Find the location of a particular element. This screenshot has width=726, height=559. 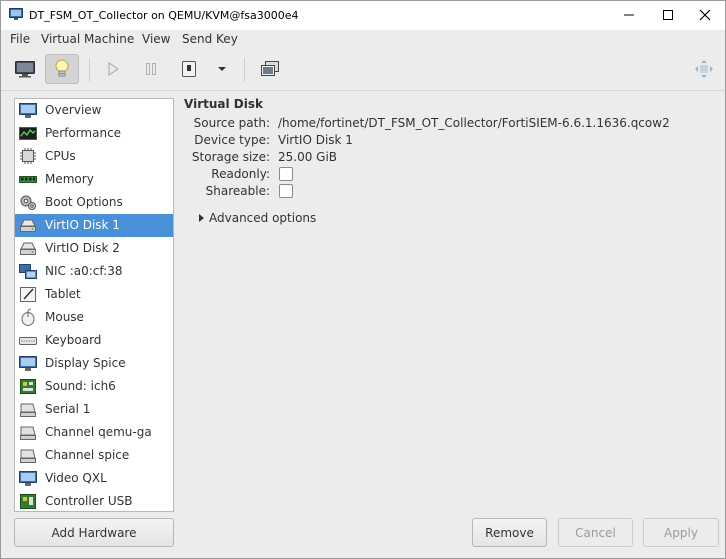

sidebar-item-virtio-disk-1: VirtIO Disk 1 is located at coordinates (94, 225).